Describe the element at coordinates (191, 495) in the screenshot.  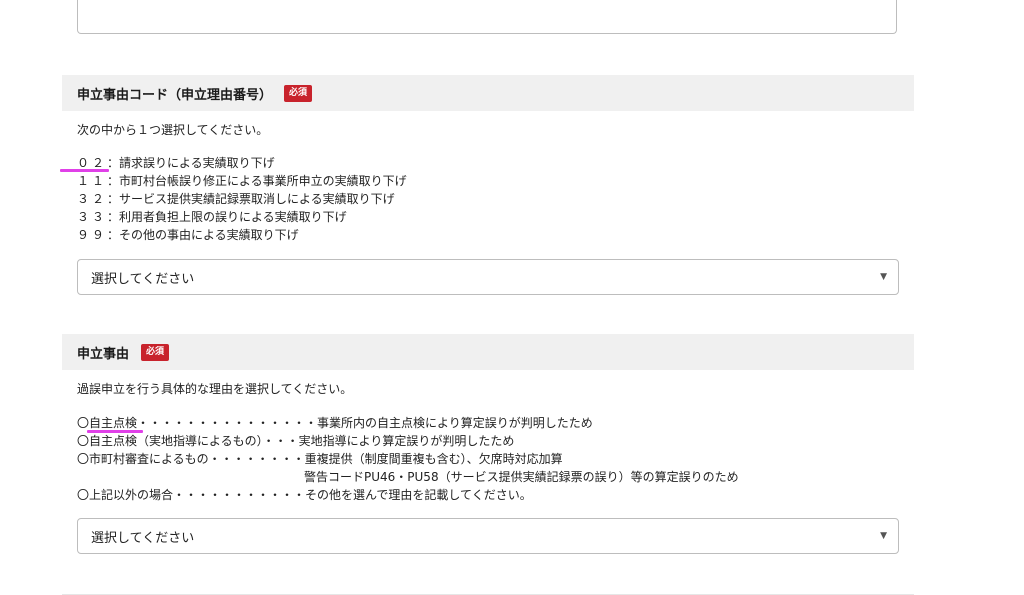
I see `option-label: 〇上記以外の場合・・・・・・・・・・・` at that location.